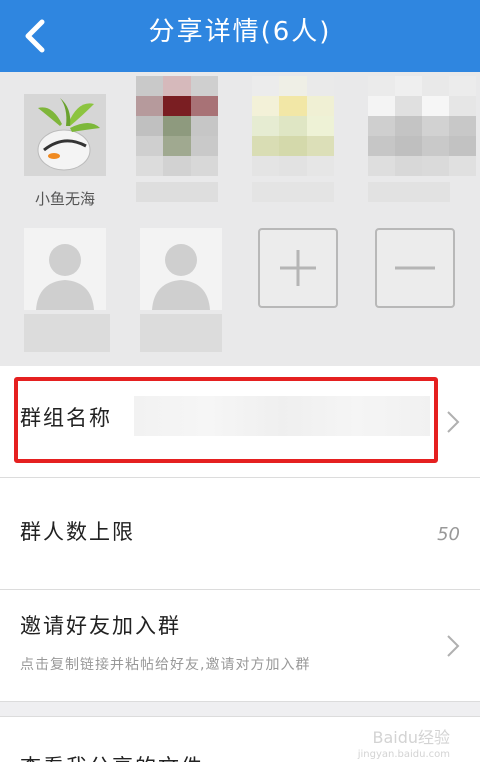  What do you see at coordinates (66, 418) in the screenshot?
I see `group-name-label: 群组名称` at bounding box center [66, 418].